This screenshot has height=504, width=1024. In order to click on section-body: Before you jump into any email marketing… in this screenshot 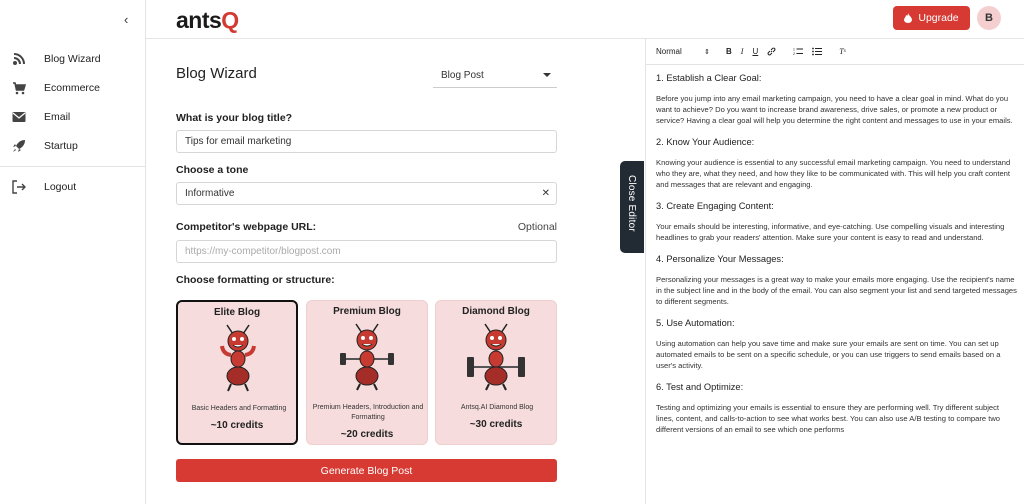, I will do `click(834, 109)`.